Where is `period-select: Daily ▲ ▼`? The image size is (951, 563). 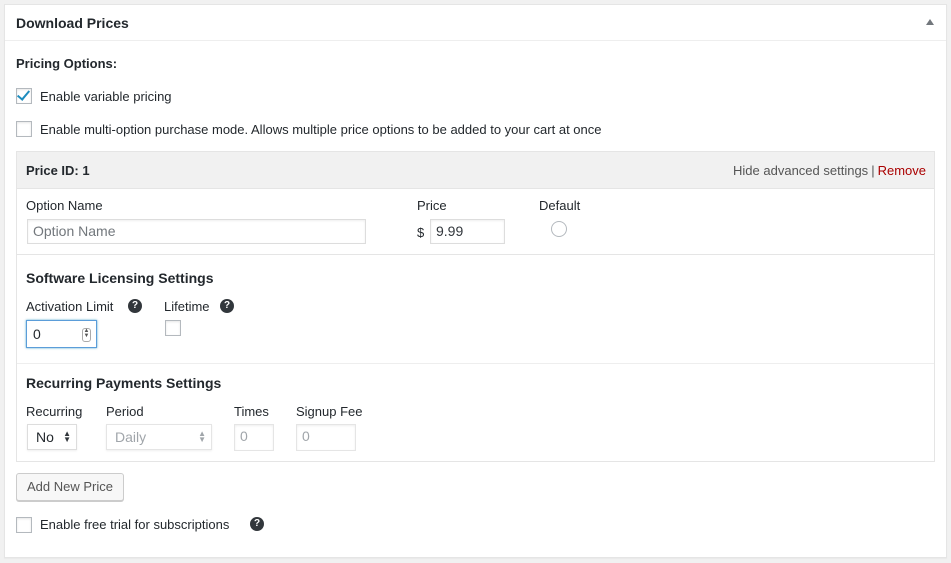 period-select: Daily ▲ ▼ is located at coordinates (159, 437).